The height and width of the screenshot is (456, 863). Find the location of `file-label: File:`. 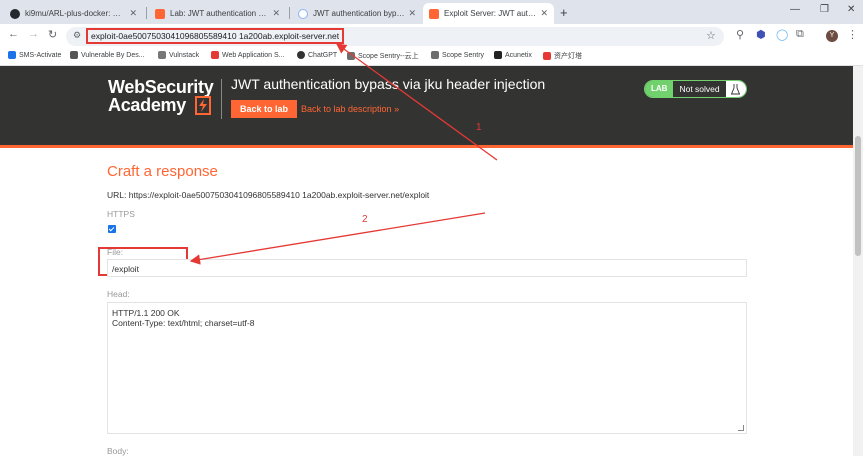

file-label: File: is located at coordinates (115, 252).